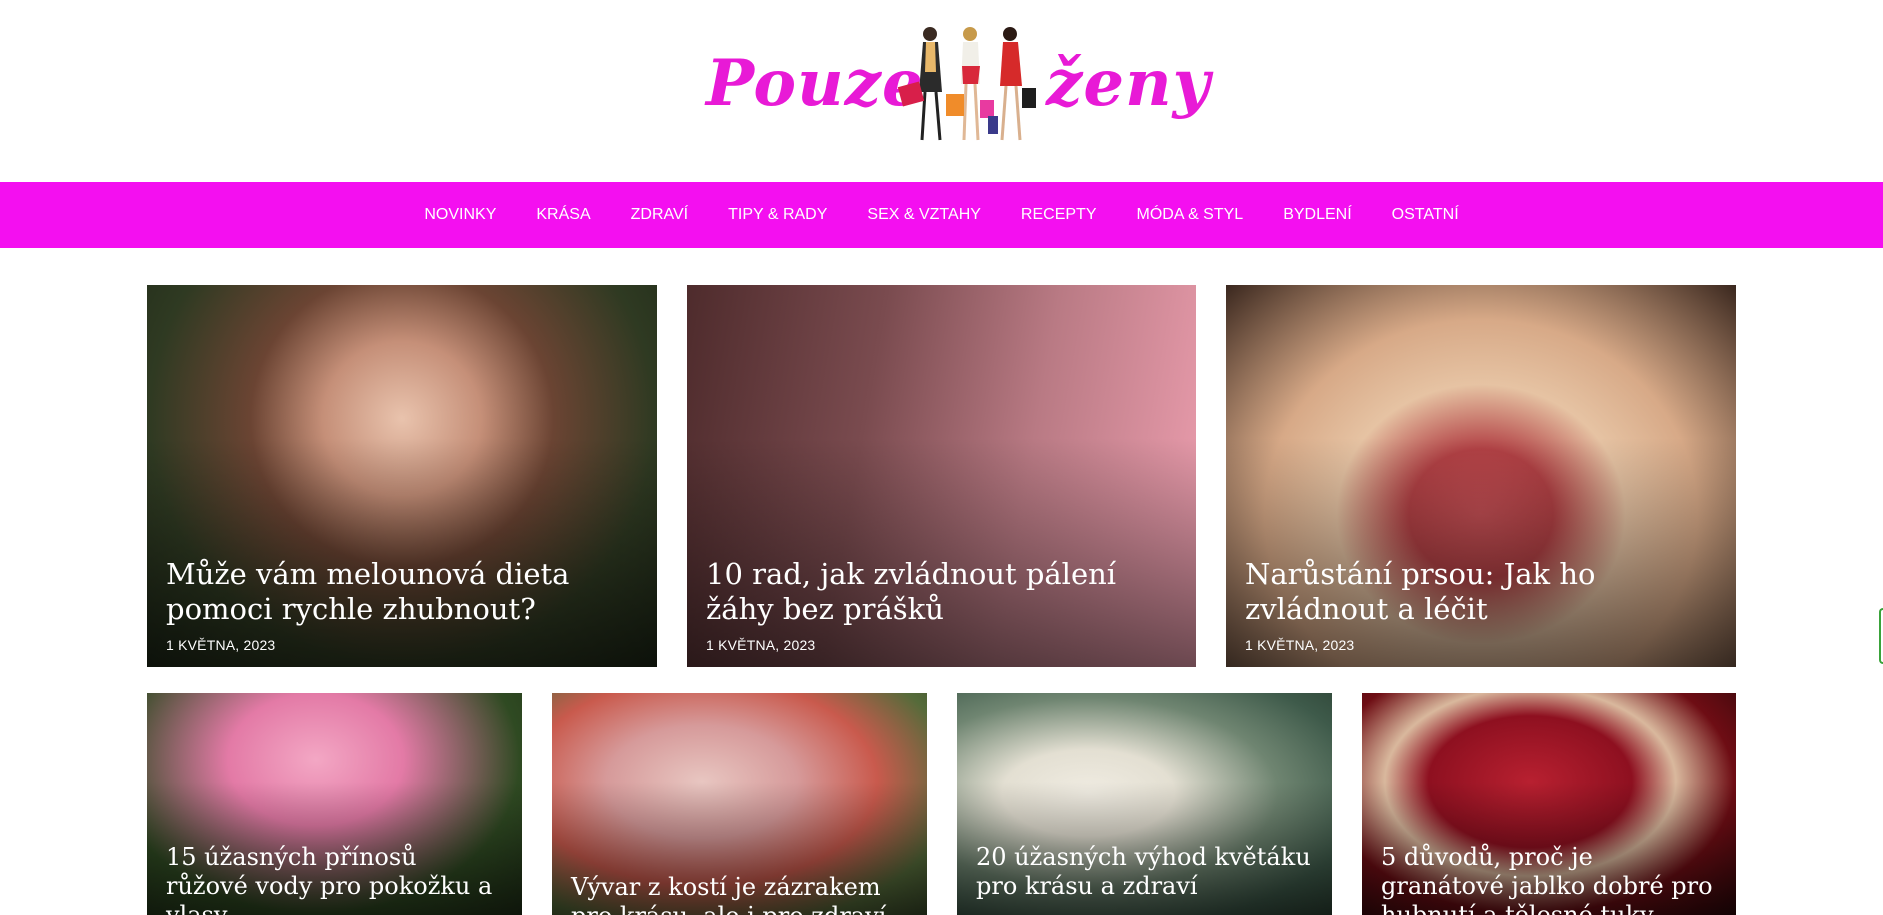  What do you see at coordinates (1881, 636) in the screenshot?
I see `side-widget-tab` at bounding box center [1881, 636].